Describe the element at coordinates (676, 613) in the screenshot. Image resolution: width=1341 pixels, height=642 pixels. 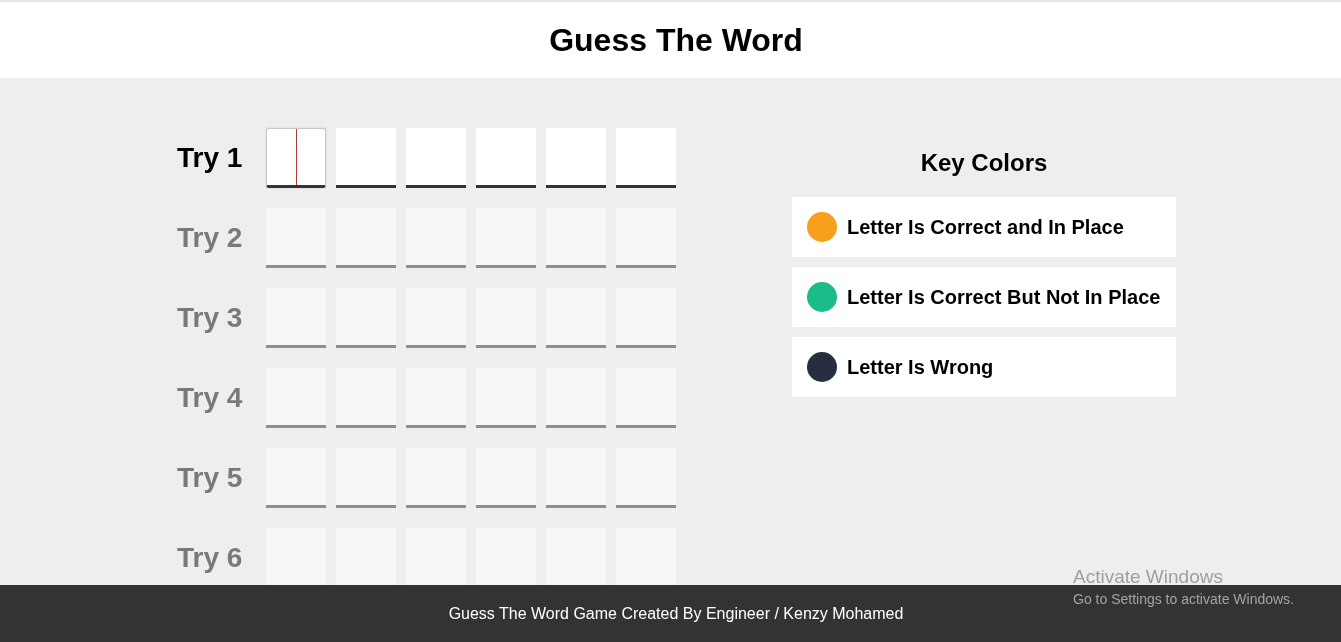
I see `footer-text: Guess The Word Game Created By Engineer / Kenzy Mohamed` at that location.